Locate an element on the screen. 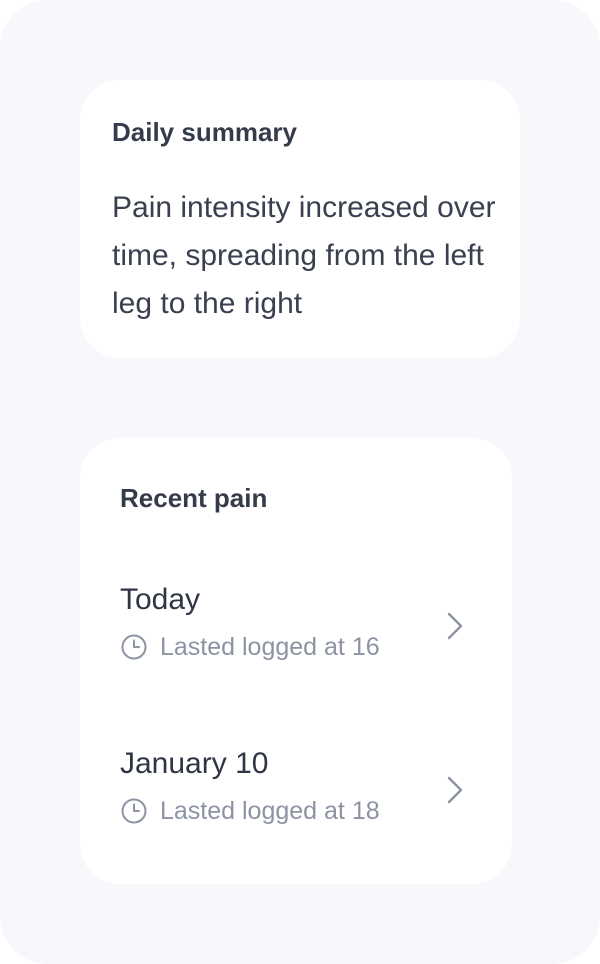  pain-entry-meta: Lasted logged at 16 is located at coordinates (250, 647).